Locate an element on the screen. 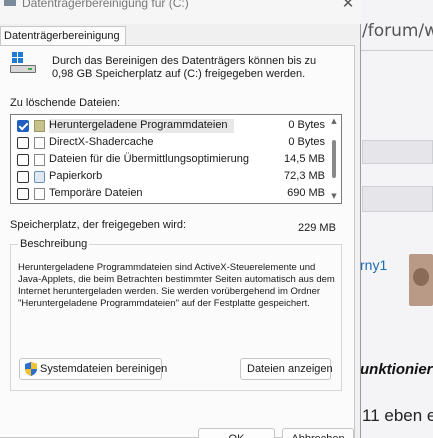 Image resolution: width=433 pixels, height=438 pixels. folder-icon is located at coordinates (39, 126).